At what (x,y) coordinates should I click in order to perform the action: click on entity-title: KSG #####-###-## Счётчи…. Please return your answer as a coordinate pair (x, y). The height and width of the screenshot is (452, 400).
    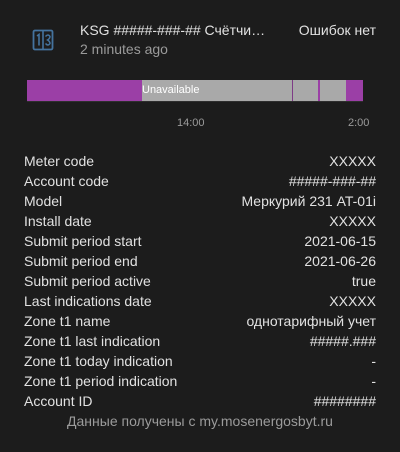
    Looking at the image, I should click on (173, 30).